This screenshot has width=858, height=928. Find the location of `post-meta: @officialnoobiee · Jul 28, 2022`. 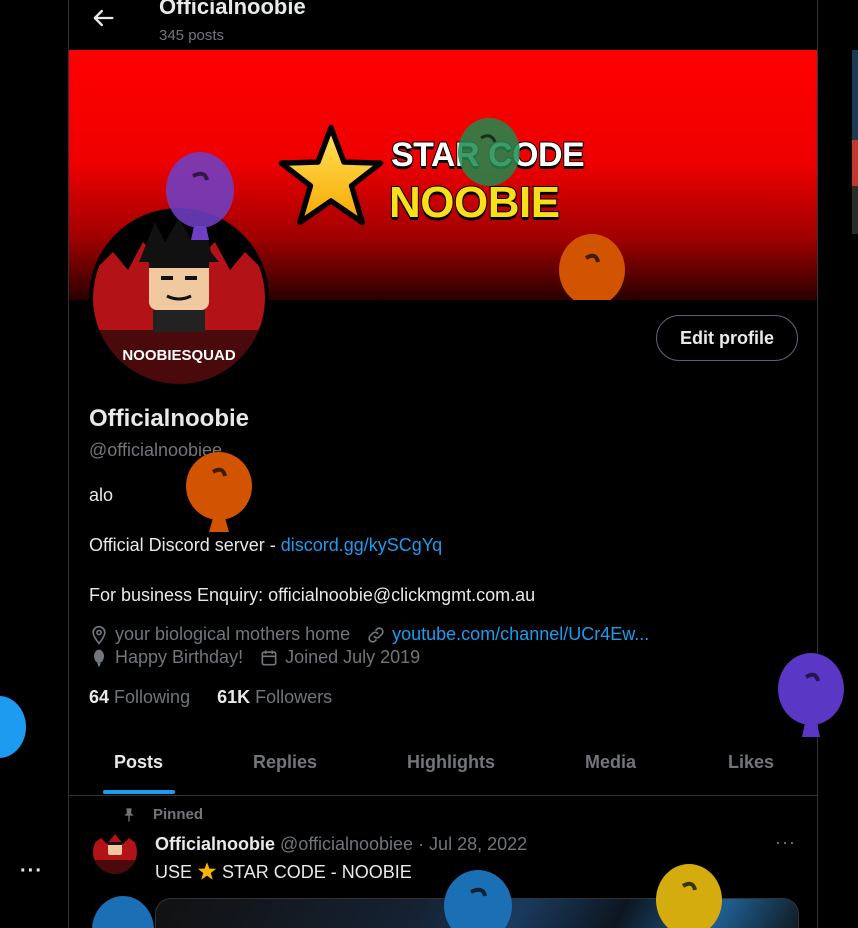

post-meta: @officialnoobiee · Jul 28, 2022 is located at coordinates (404, 844).